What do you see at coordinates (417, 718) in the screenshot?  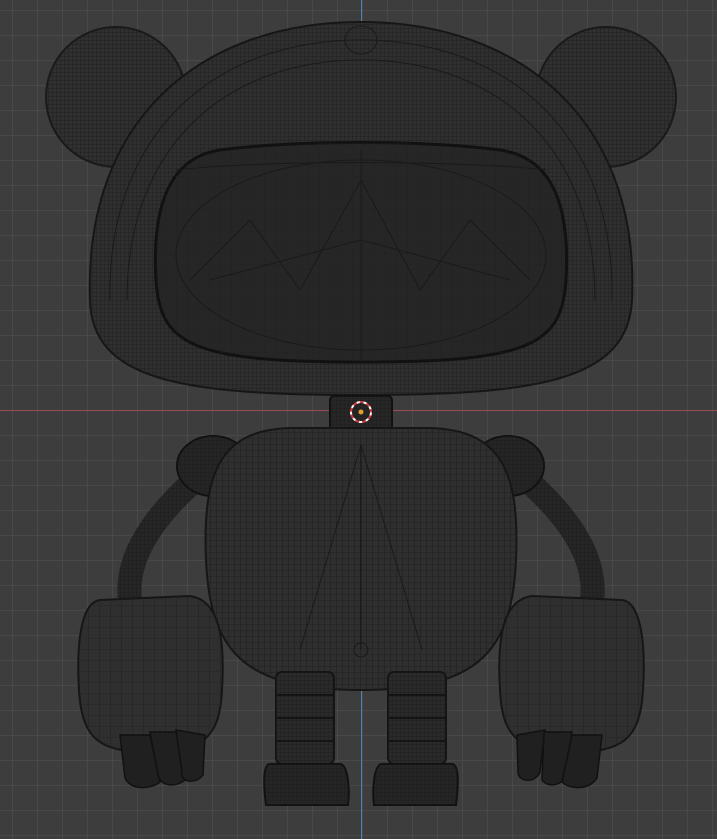 I see `leg-right` at bounding box center [417, 718].